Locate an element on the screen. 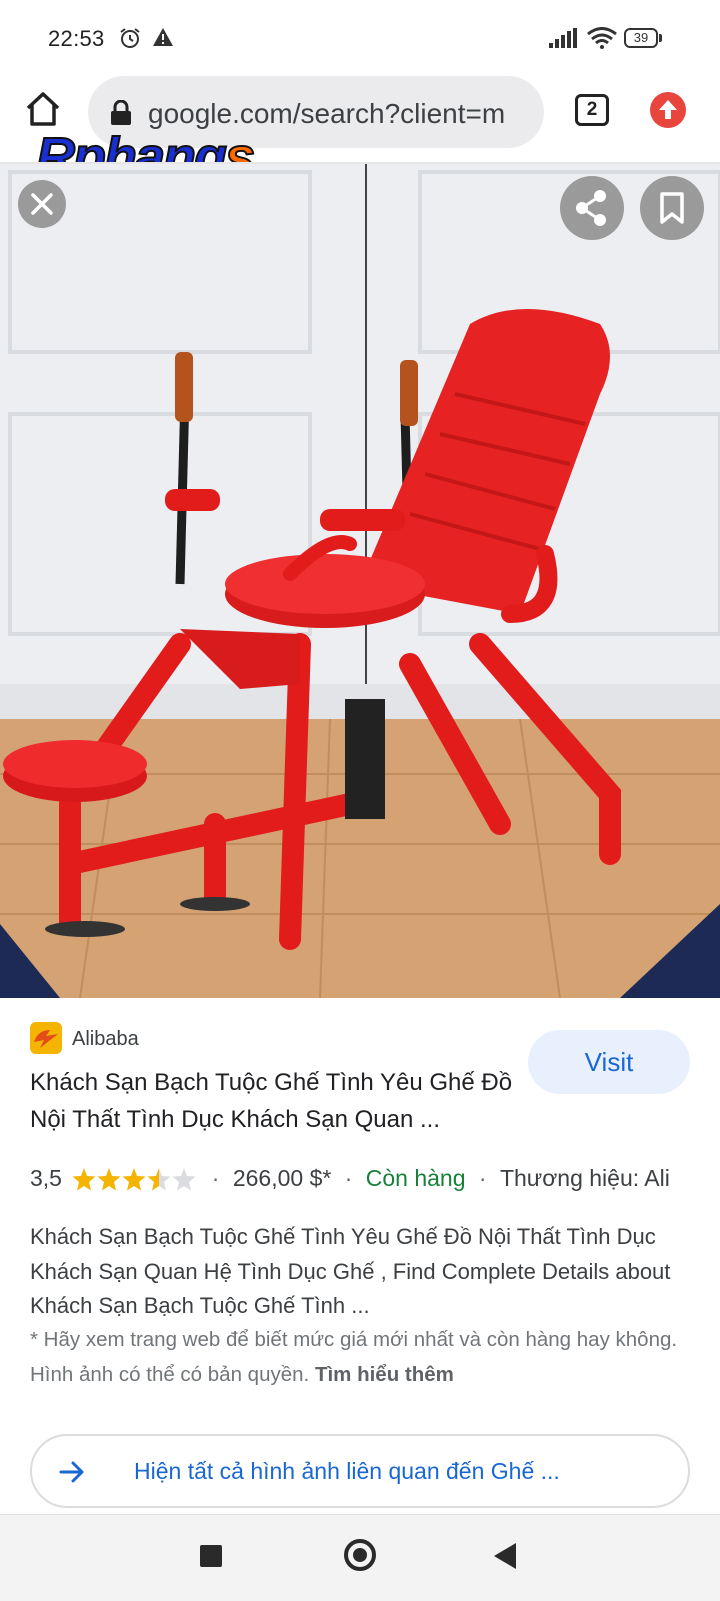 This screenshot has width=720, height=1601. close-icon is located at coordinates (42, 204).